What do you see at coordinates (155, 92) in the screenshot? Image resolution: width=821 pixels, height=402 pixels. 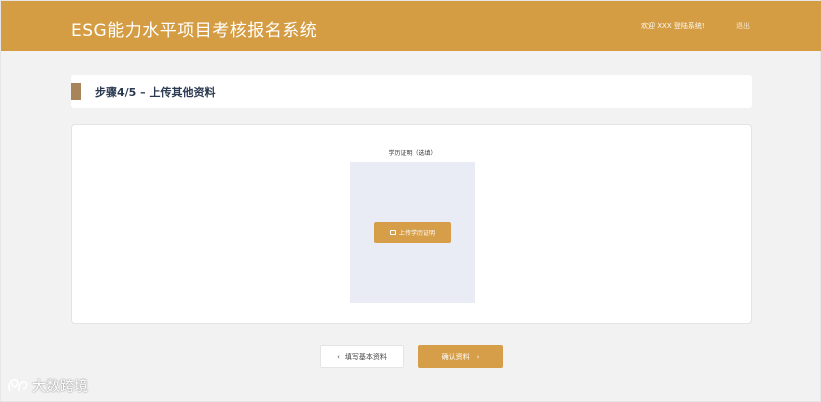 I see `step-title: 步骤4/5 – 上传其他资料` at bounding box center [155, 92].